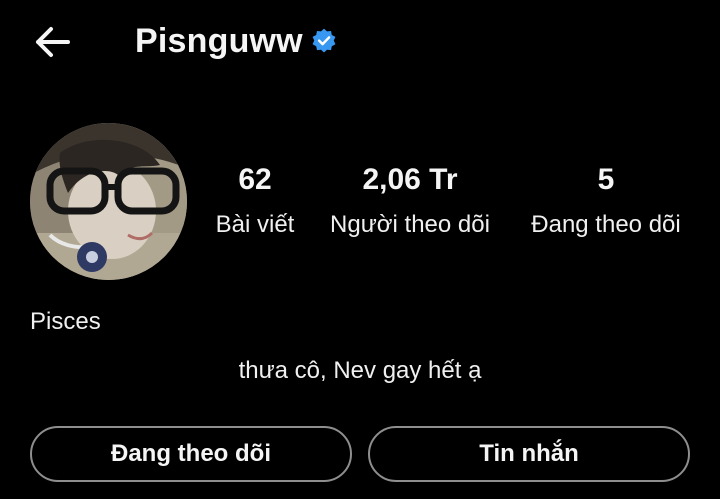 The image size is (720, 499). What do you see at coordinates (191, 454) in the screenshot?
I see `following-button: Đang theo dõi` at bounding box center [191, 454].